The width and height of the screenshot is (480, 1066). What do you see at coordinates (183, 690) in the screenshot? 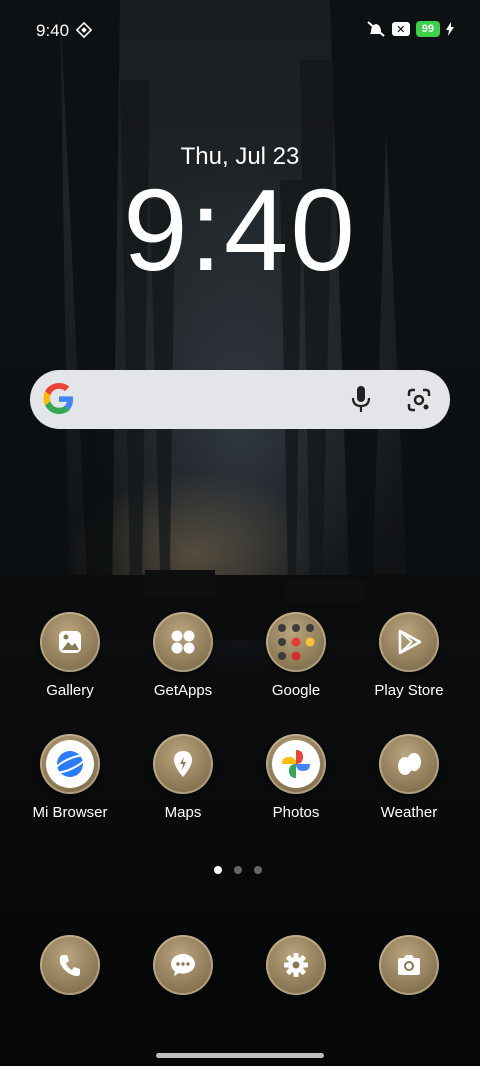
I see `app-label: GetApps` at bounding box center [183, 690].